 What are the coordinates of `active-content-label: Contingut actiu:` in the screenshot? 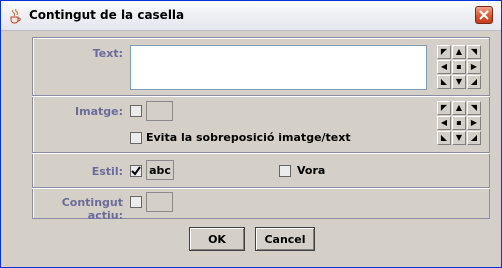 It's located at (92, 209).